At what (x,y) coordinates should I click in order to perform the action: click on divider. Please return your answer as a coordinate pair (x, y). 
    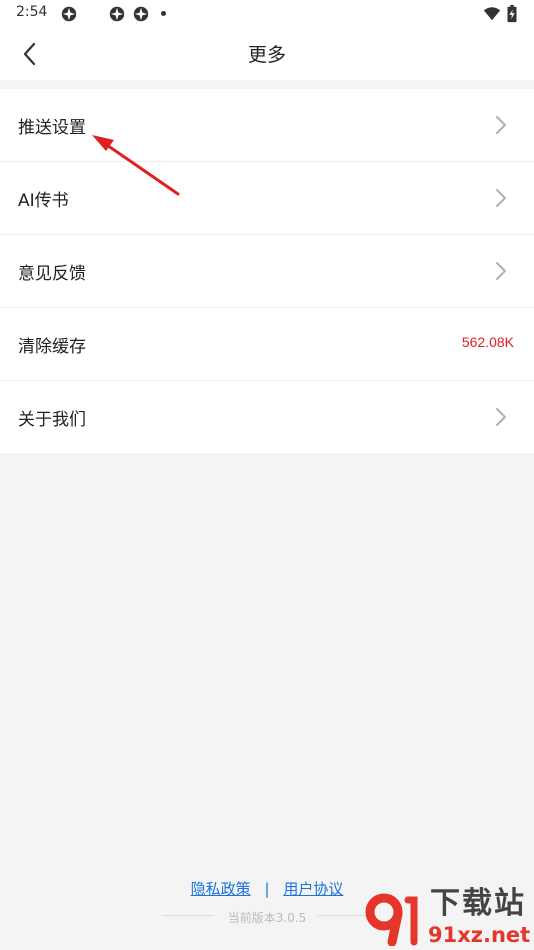
    Looking at the image, I should click on (188, 915).